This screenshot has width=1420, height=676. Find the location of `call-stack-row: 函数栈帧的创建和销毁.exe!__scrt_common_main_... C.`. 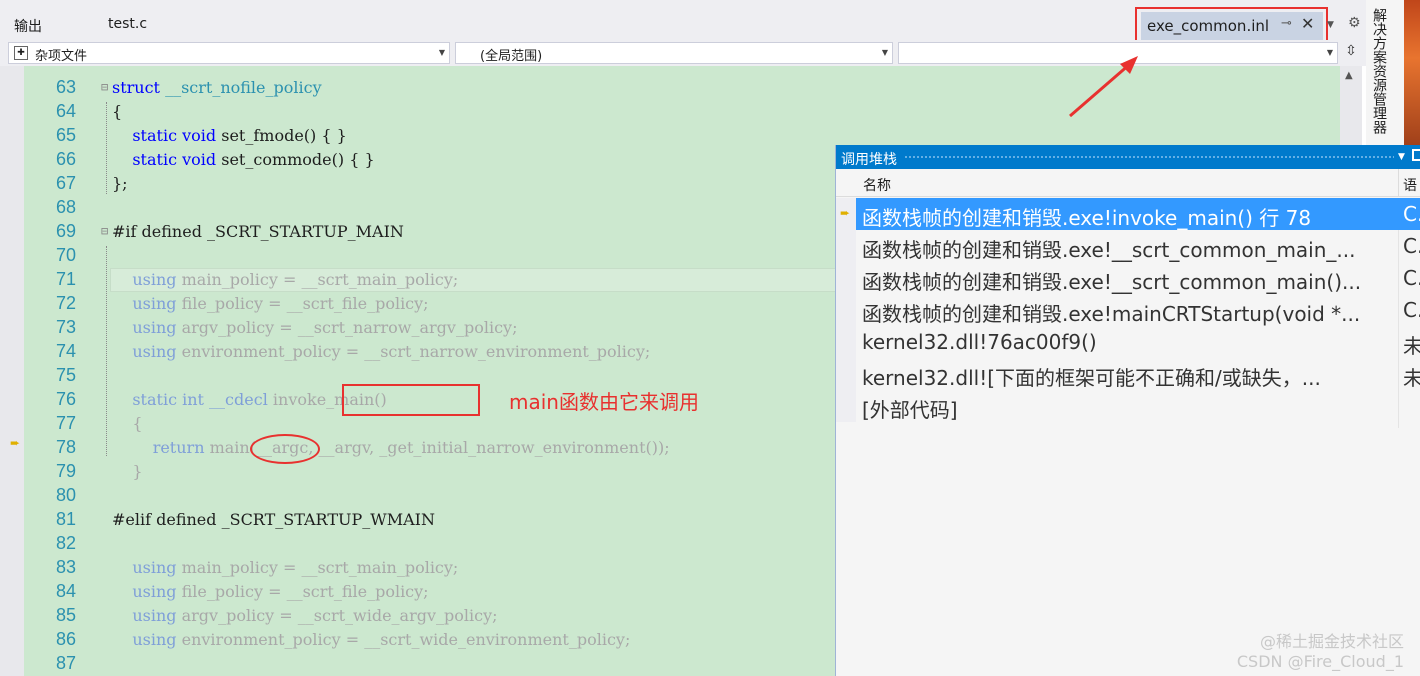

call-stack-row: 函数栈帧的创建和销毁.exe!__scrt_common_main_... C. is located at coordinates (1128, 246).